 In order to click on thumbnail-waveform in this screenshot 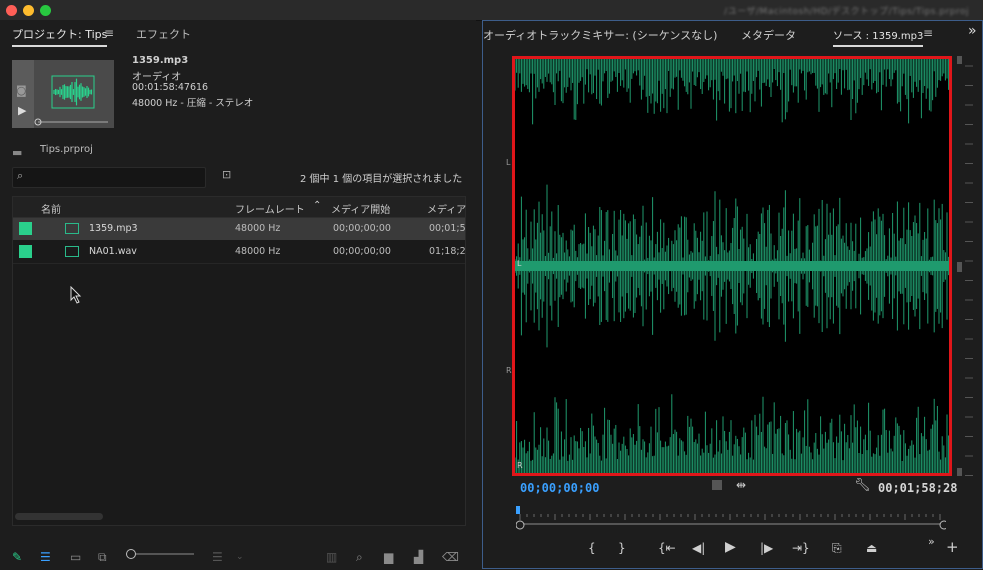, I will do `click(74, 94)`.